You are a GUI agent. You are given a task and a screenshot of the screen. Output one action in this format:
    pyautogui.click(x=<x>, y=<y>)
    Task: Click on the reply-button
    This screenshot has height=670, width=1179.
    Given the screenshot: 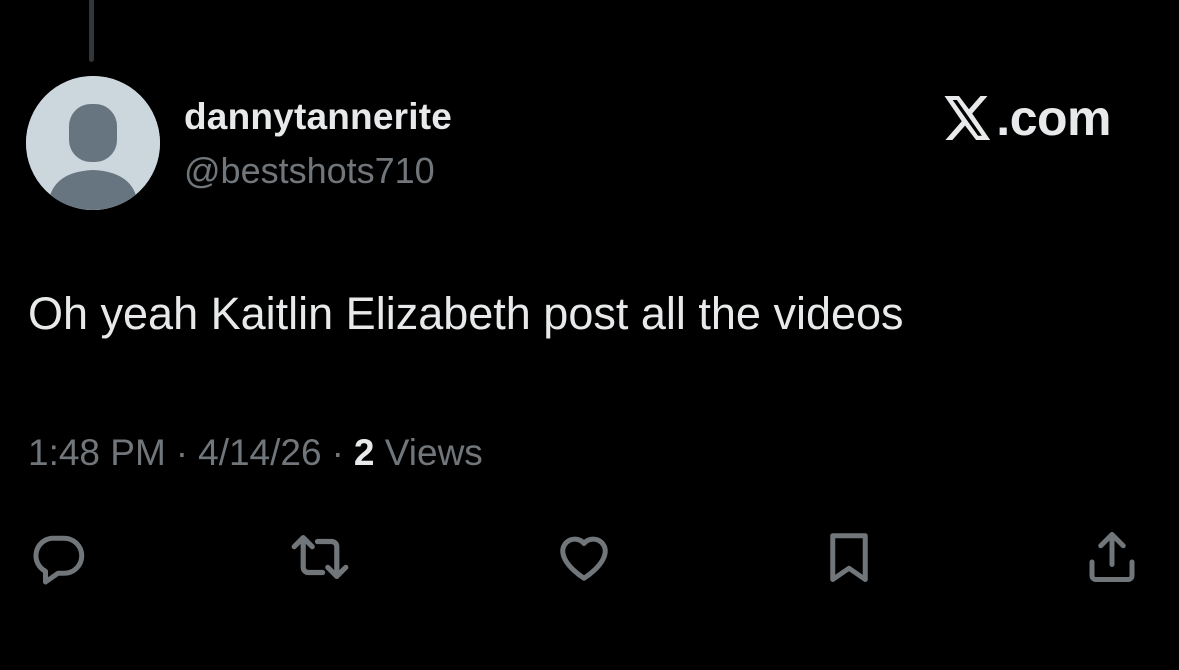 What is the action you would take?
    pyautogui.click(x=58, y=557)
    